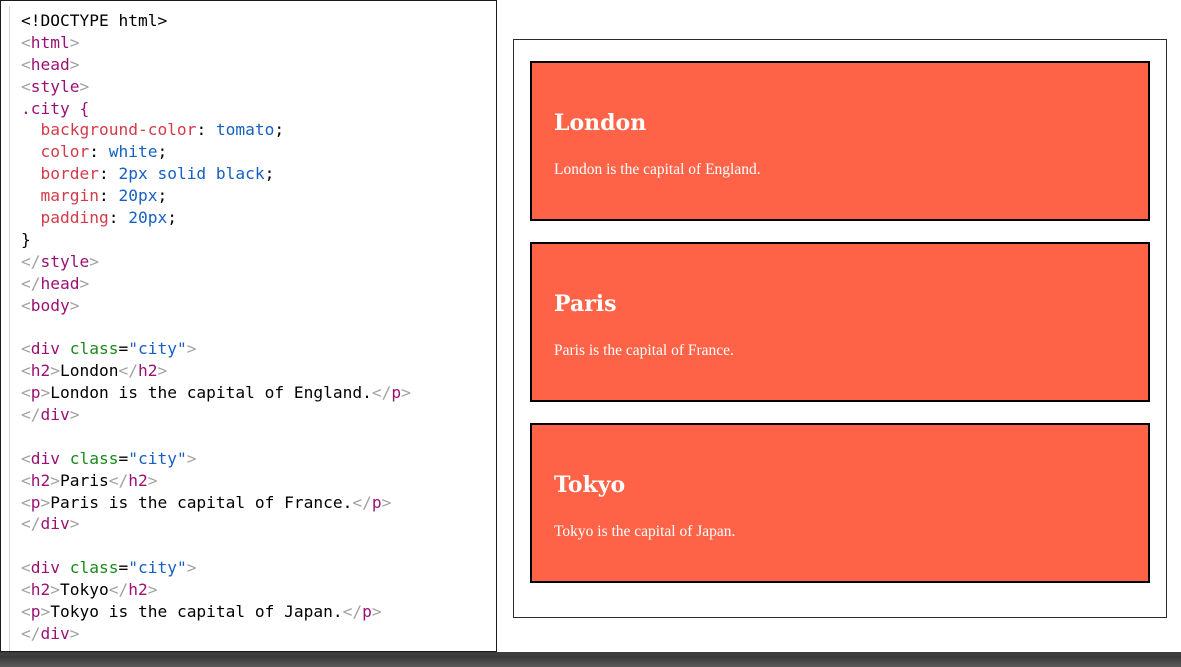 The image size is (1181, 667). What do you see at coordinates (50, 305) in the screenshot?
I see `code-token: body` at bounding box center [50, 305].